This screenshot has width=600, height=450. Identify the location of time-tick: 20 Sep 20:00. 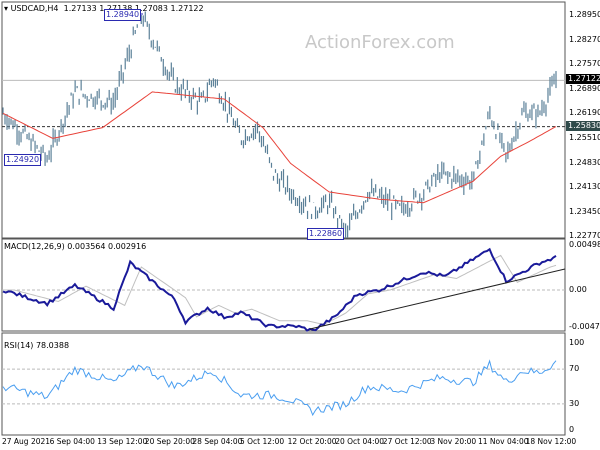
(169, 441).